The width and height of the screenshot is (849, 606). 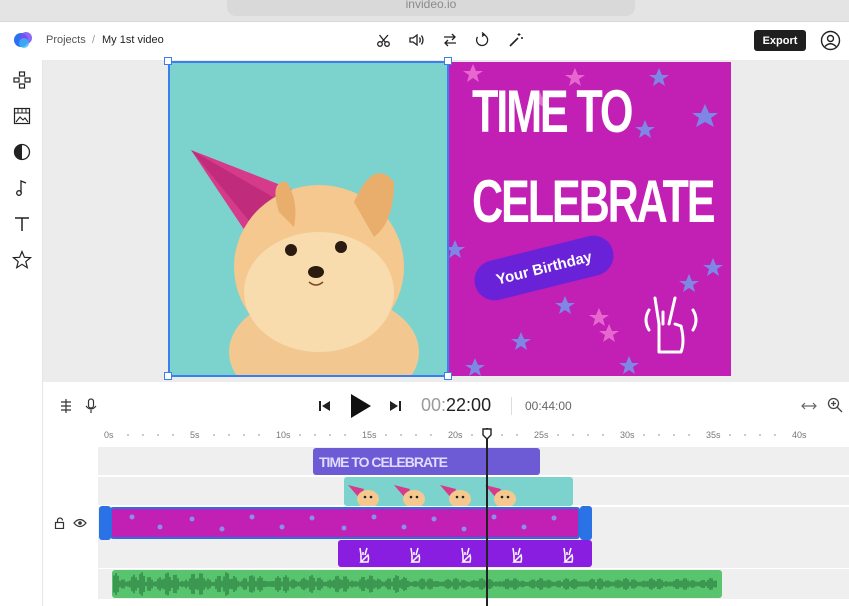 What do you see at coordinates (360, 406) in the screenshot?
I see `play-button` at bounding box center [360, 406].